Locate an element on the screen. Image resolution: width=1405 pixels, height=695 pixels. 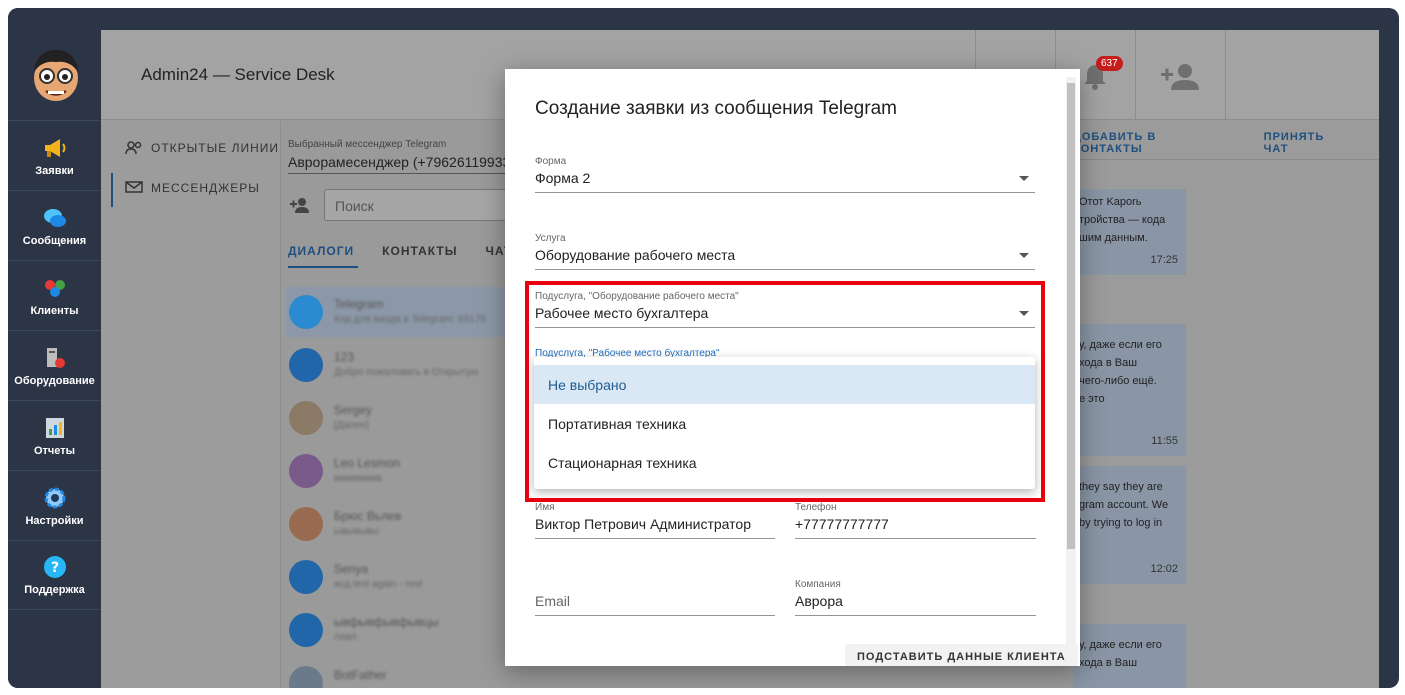
add-user-icon is located at coordinates (1180, 76).